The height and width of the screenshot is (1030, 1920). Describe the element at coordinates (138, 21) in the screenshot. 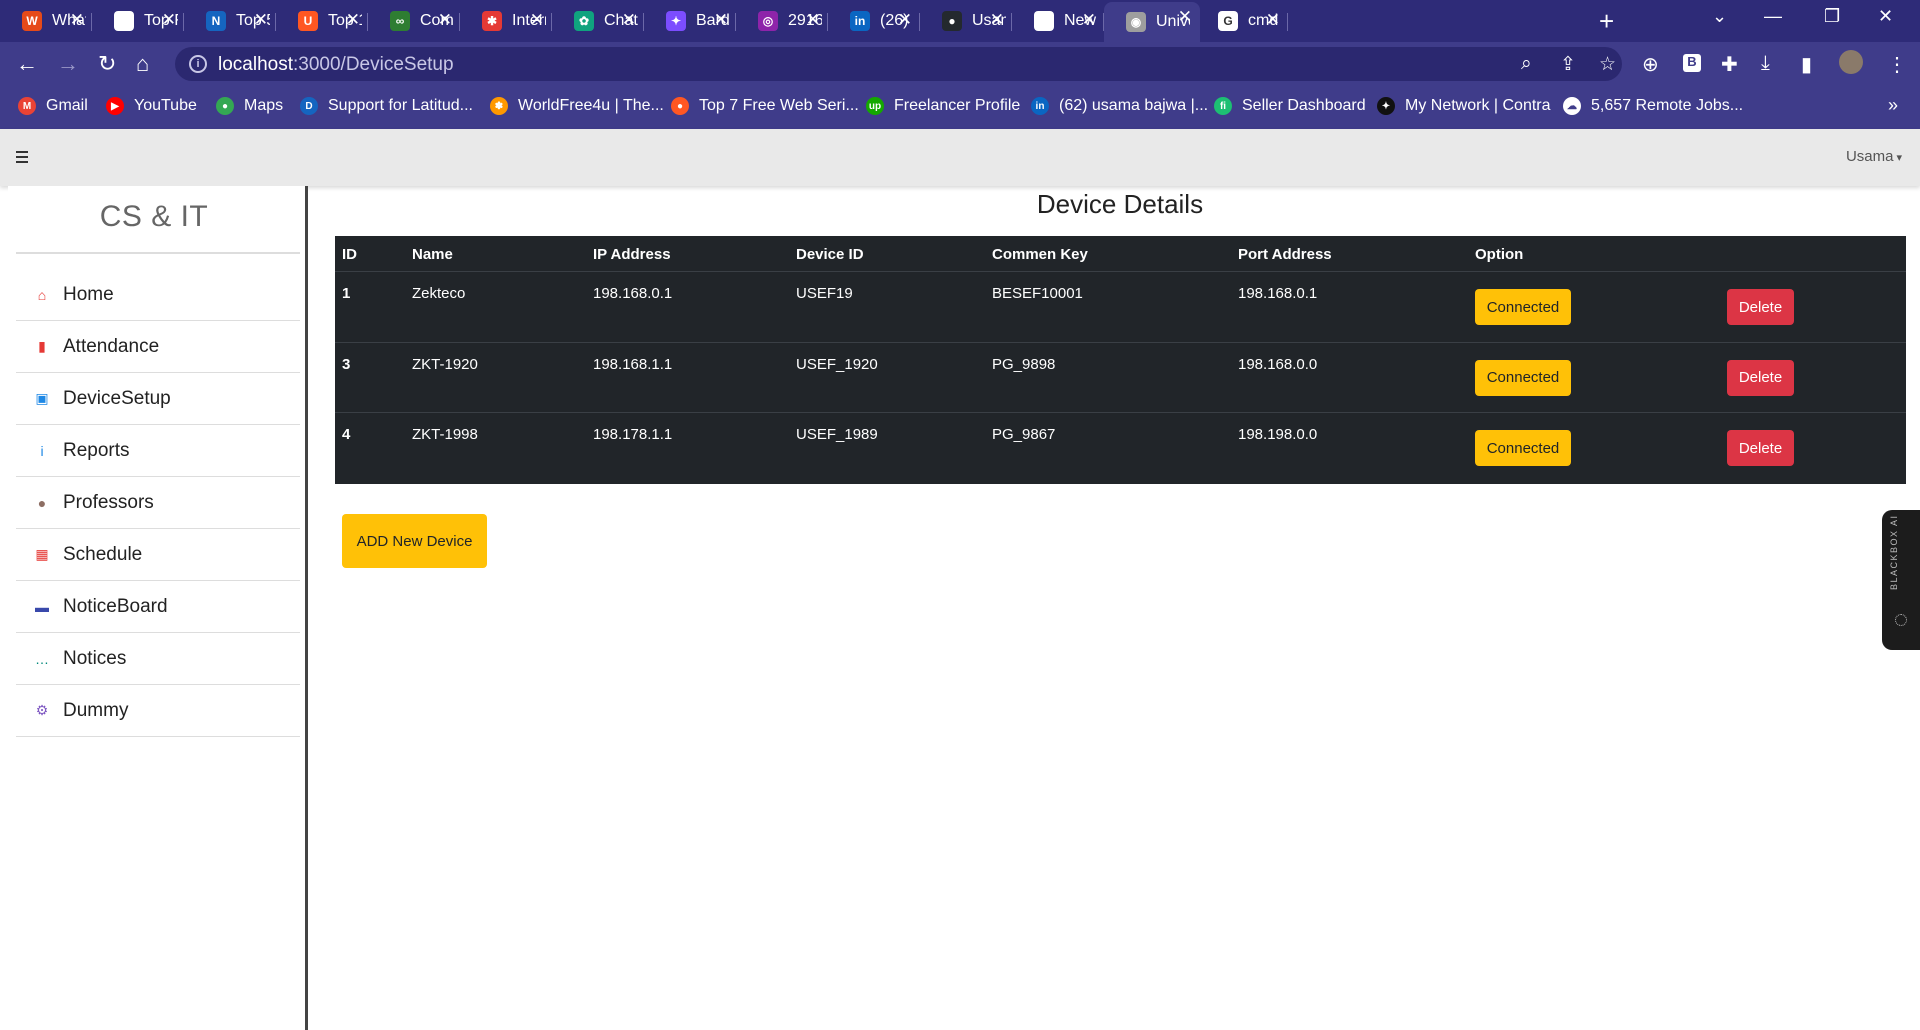

I see `browser-tab: Top Free✕` at that location.